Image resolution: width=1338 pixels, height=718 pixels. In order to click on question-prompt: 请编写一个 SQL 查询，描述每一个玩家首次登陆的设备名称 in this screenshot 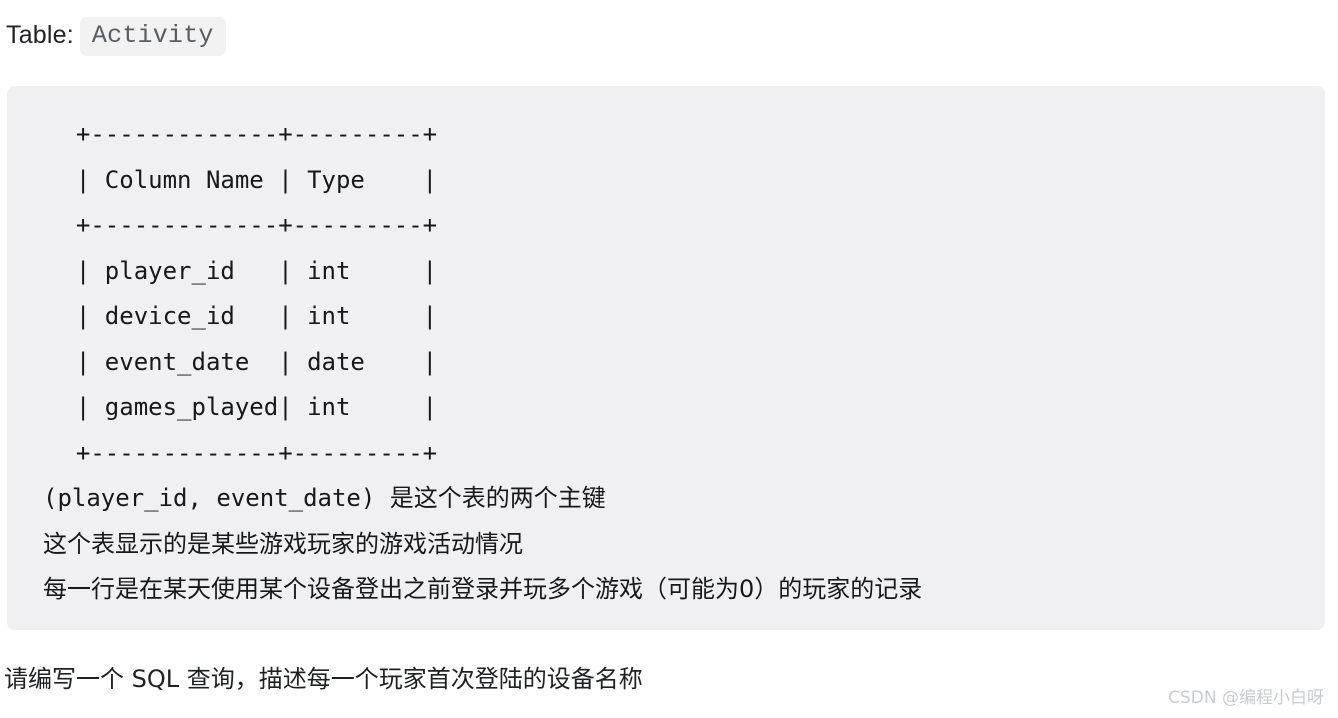, I will do `click(323, 679)`.